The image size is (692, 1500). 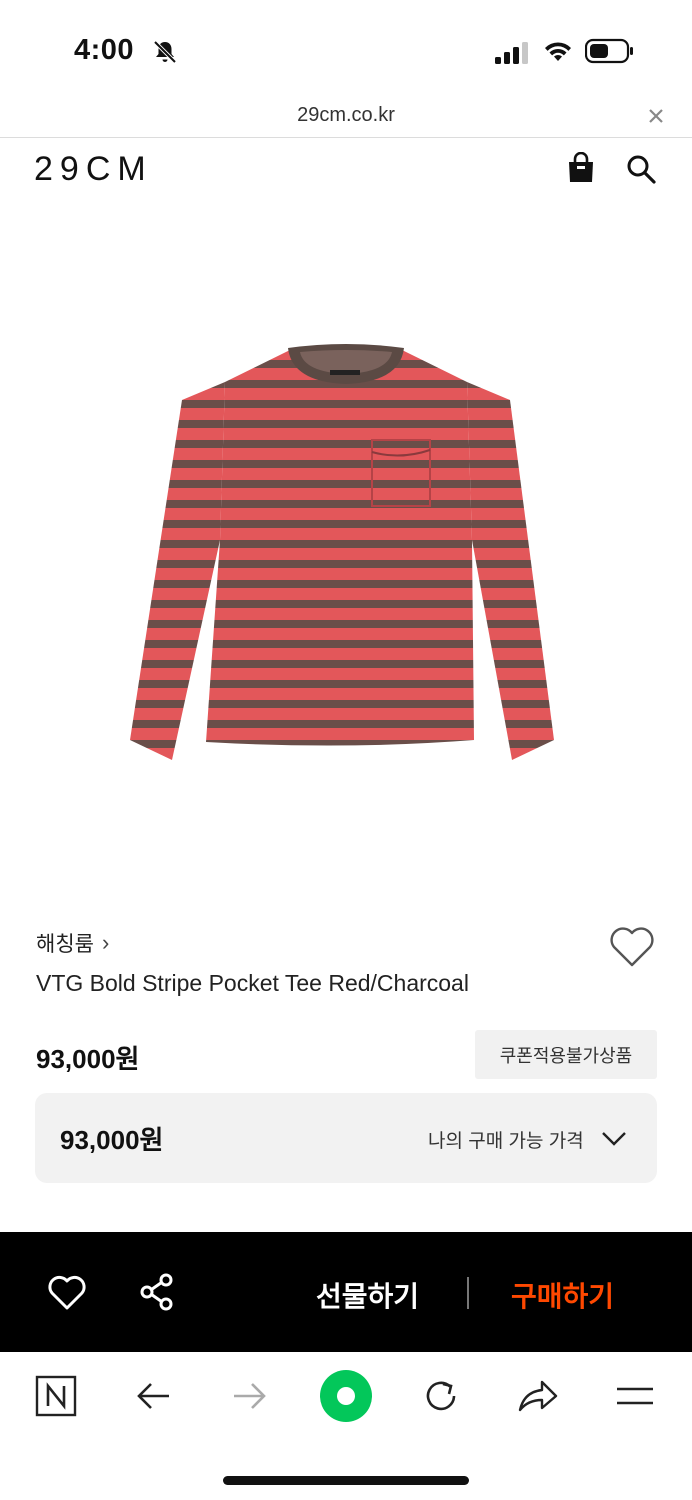 I want to click on menu-icon, so click(x=635, y=1396).